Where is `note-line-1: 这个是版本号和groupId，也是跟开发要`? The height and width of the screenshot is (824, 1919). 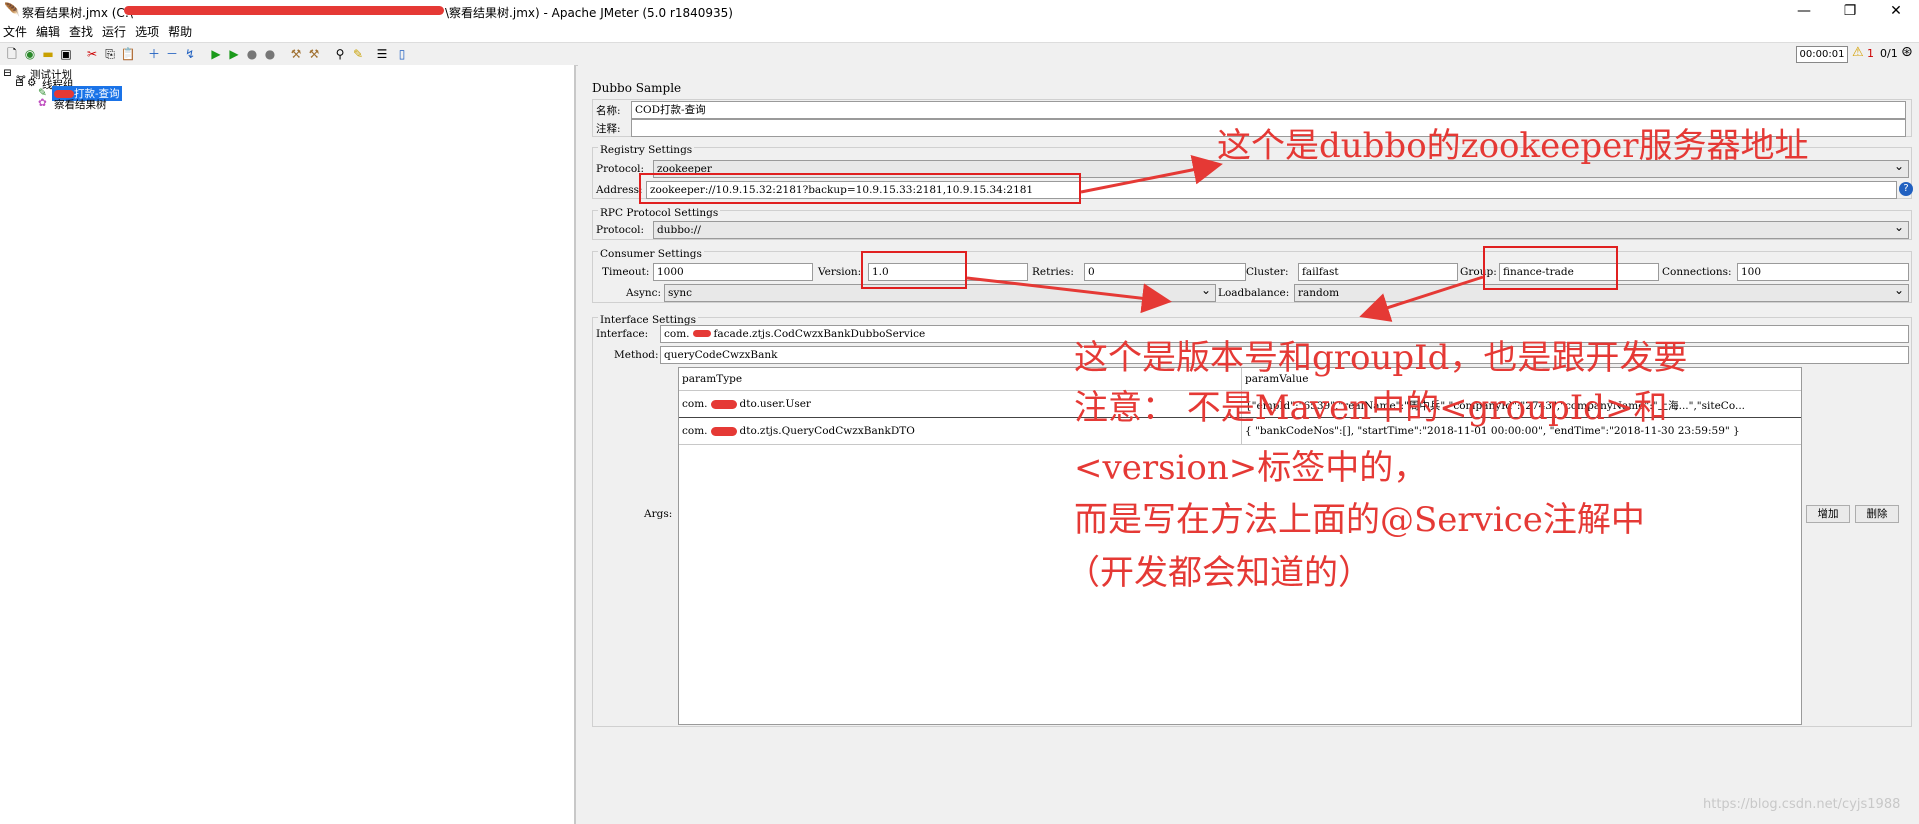
note-line-1: 这个是版本号和groupId，也是跟开发要 is located at coordinates (1381, 358).